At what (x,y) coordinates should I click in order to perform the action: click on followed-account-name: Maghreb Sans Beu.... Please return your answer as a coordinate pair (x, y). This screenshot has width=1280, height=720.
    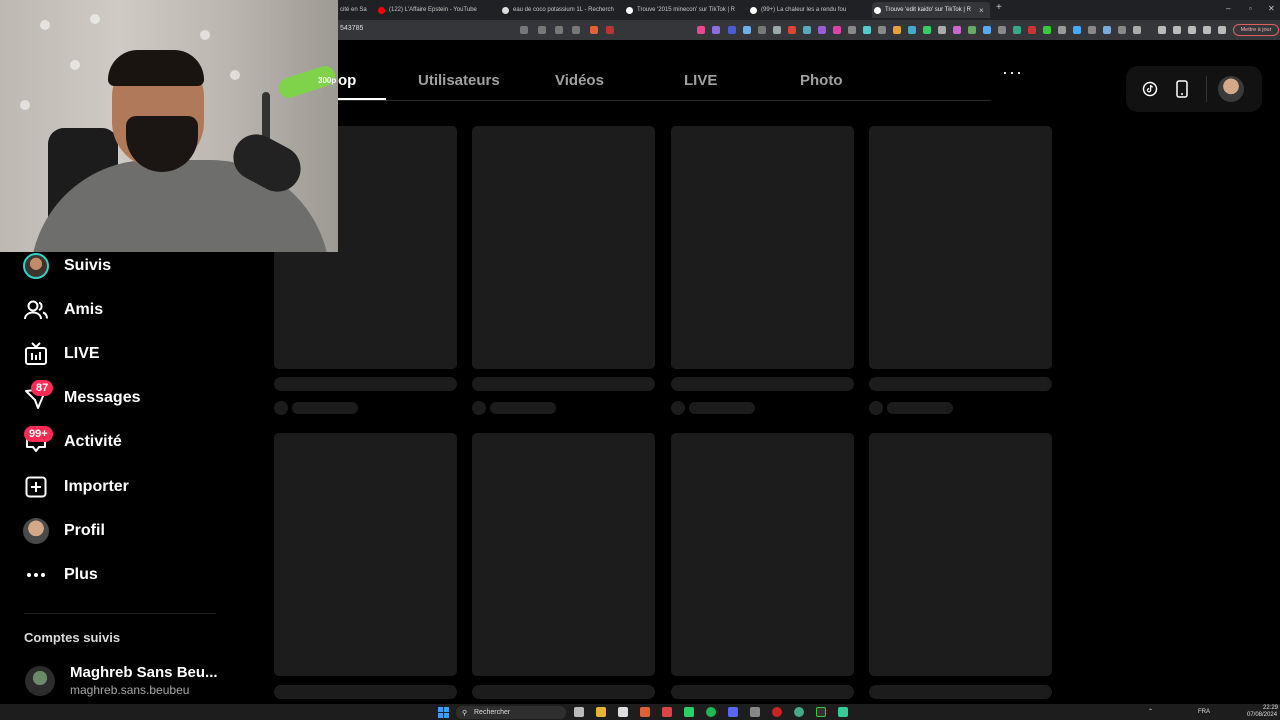
    Looking at the image, I should click on (144, 672).